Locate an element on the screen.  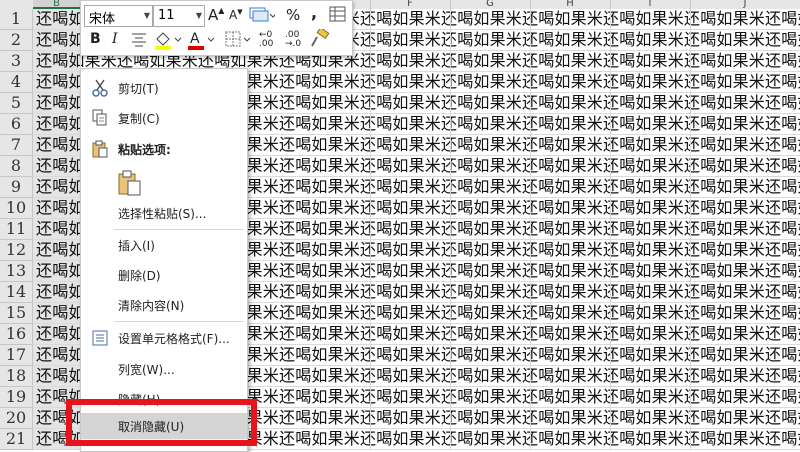
font-color-icon: A is located at coordinates (201, 40).